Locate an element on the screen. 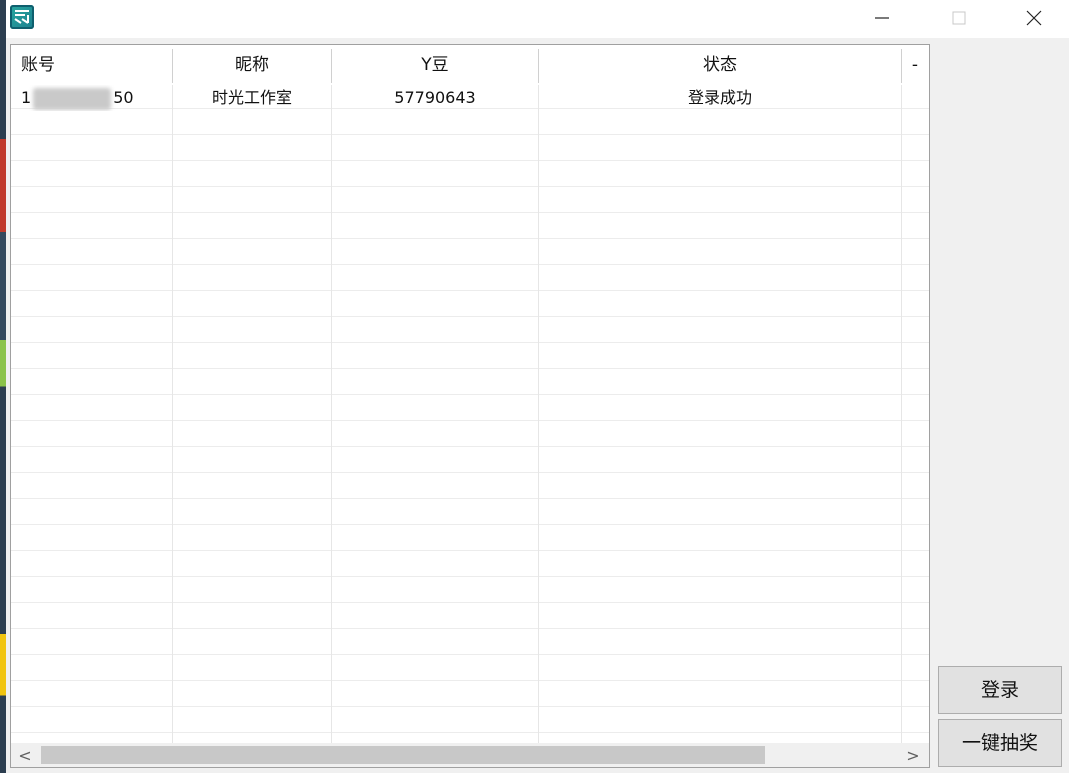  grid-header: 账号 昵称 Y豆 状态 - is located at coordinates (470, 65).